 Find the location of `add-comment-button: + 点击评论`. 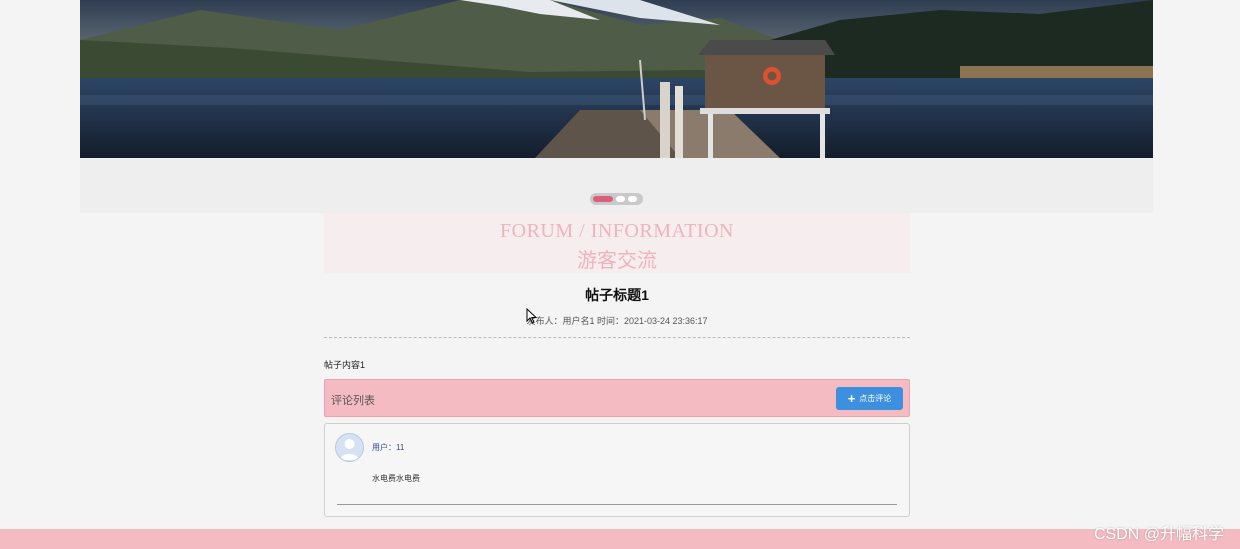

add-comment-button: + 点击评论 is located at coordinates (869, 398).